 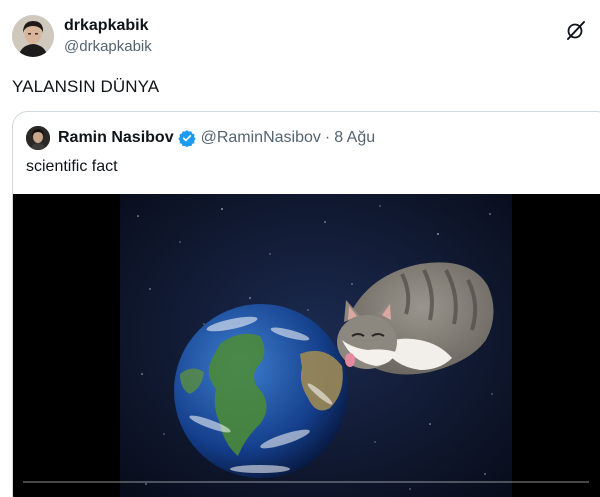 I want to click on quote-author-handle: @RaminNasibov, so click(x=261, y=138).